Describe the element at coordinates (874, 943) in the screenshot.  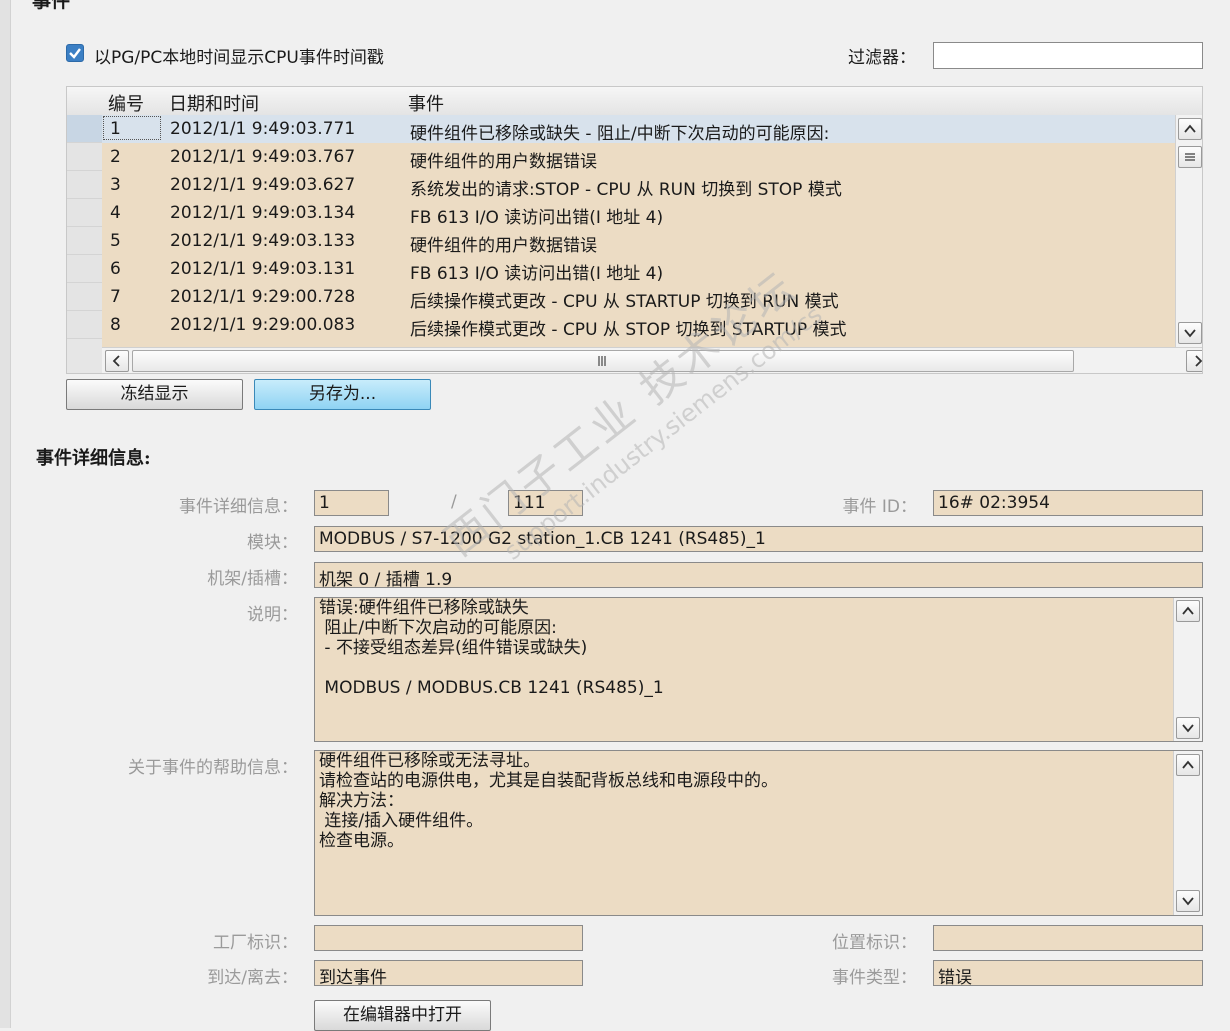
I see `location-id-label: 位置标识：` at that location.